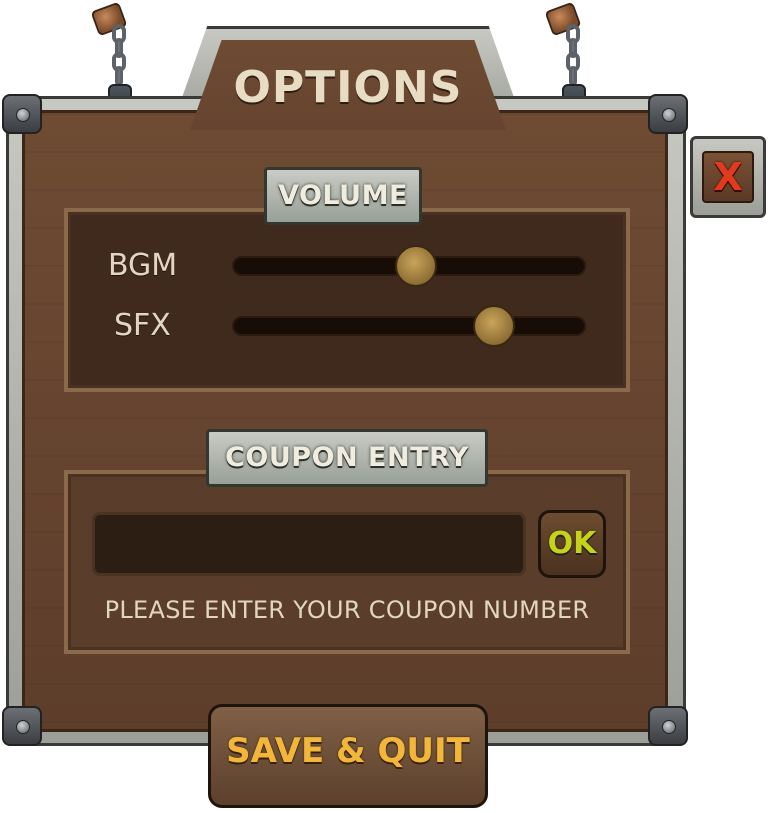  Describe the element at coordinates (347, 610) in the screenshot. I see `coupon-hint: PLEASE ENTER YOUR COUPON NUMBER` at that location.